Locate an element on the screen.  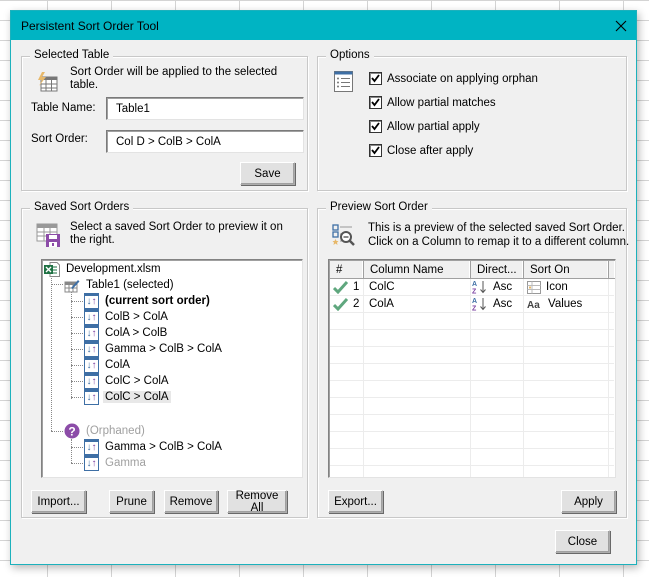
check-icon is located at coordinates (340, 287).